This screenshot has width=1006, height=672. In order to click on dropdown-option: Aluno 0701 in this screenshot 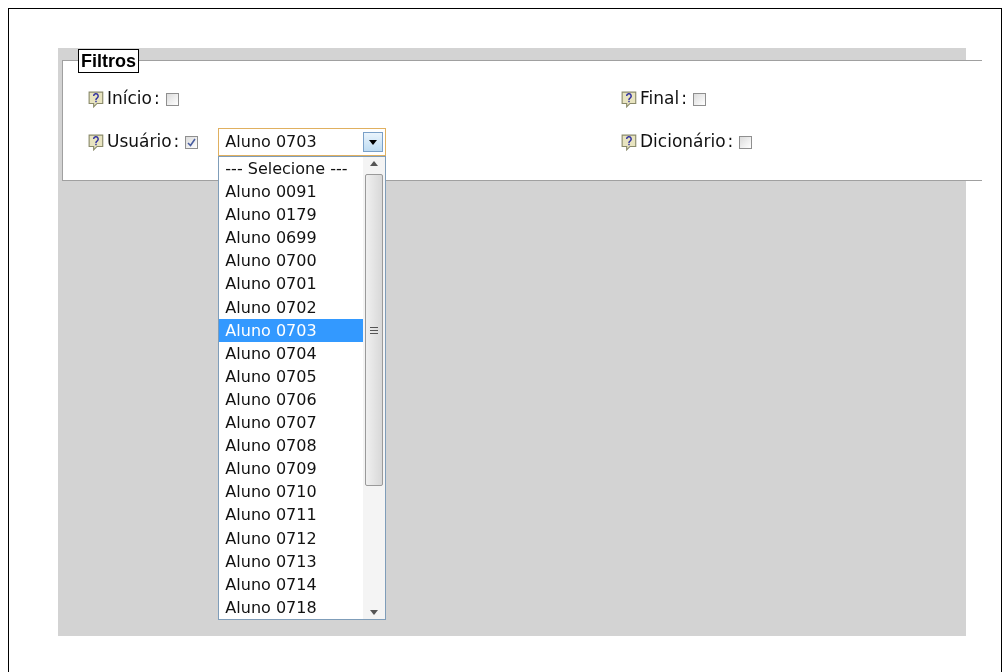, I will do `click(291, 284)`.